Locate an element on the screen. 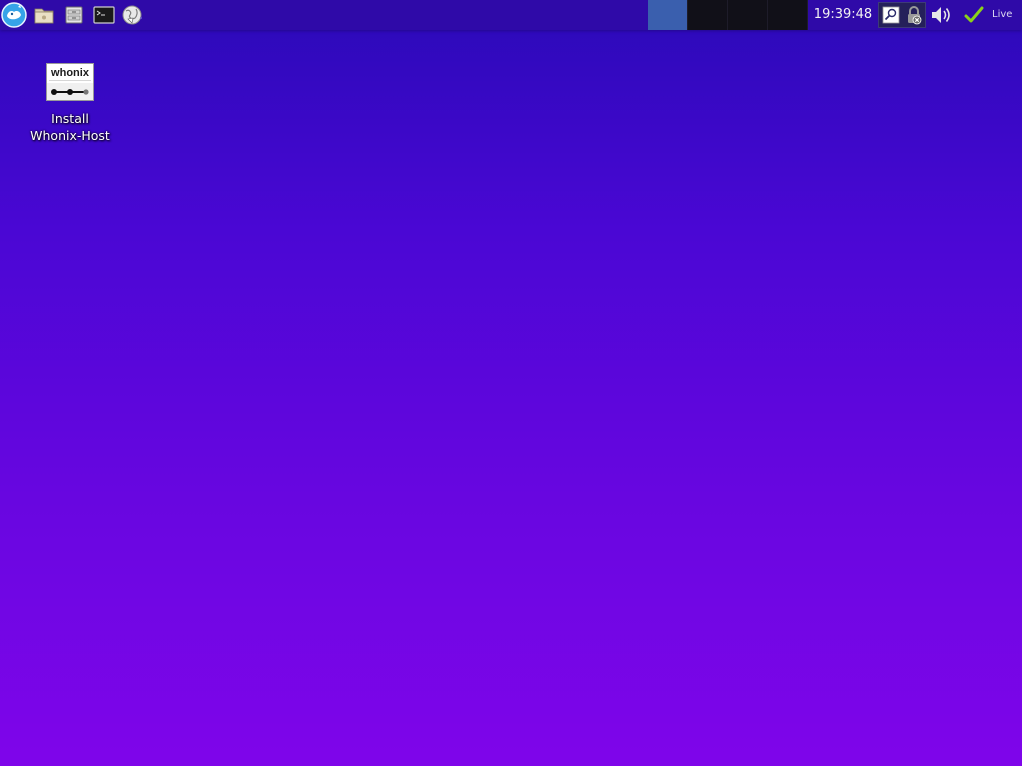  desktop-icon-label-line2: Whonix-Host is located at coordinates (70, 135).